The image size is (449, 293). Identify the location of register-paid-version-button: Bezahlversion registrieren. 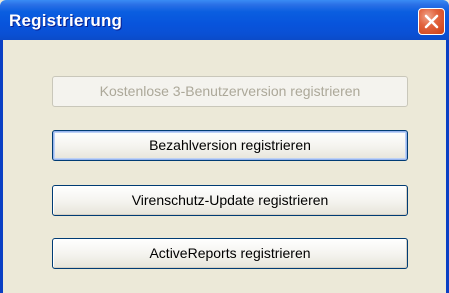
(230, 145).